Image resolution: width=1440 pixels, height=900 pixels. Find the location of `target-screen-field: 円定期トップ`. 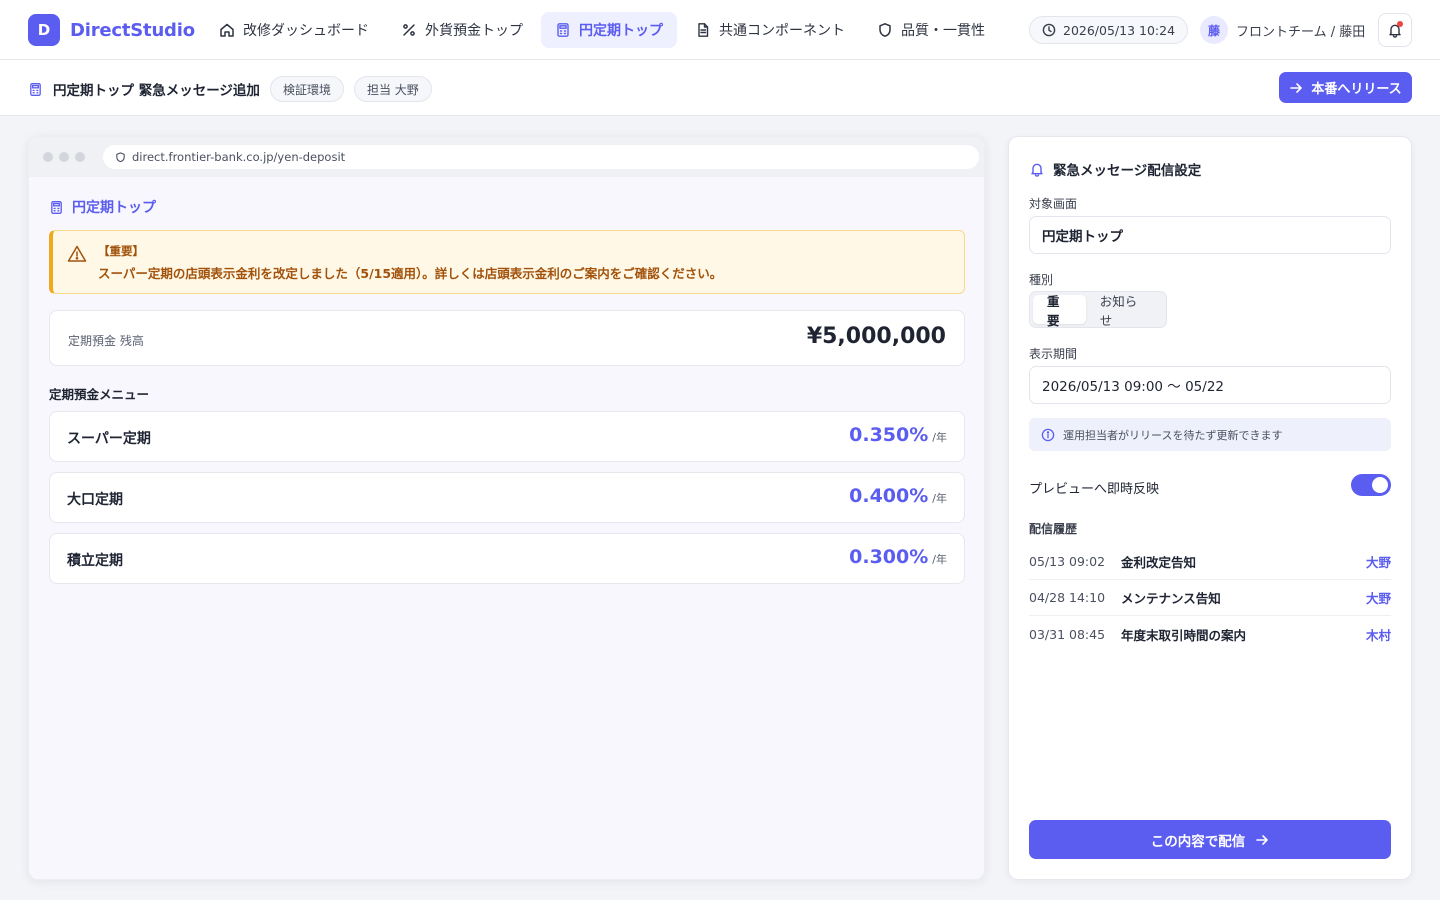

target-screen-field: 円定期トップ is located at coordinates (1210, 235).